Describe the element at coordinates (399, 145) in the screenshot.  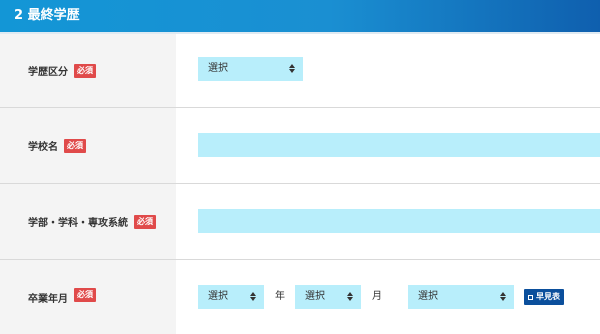
I see `school-name-input` at that location.